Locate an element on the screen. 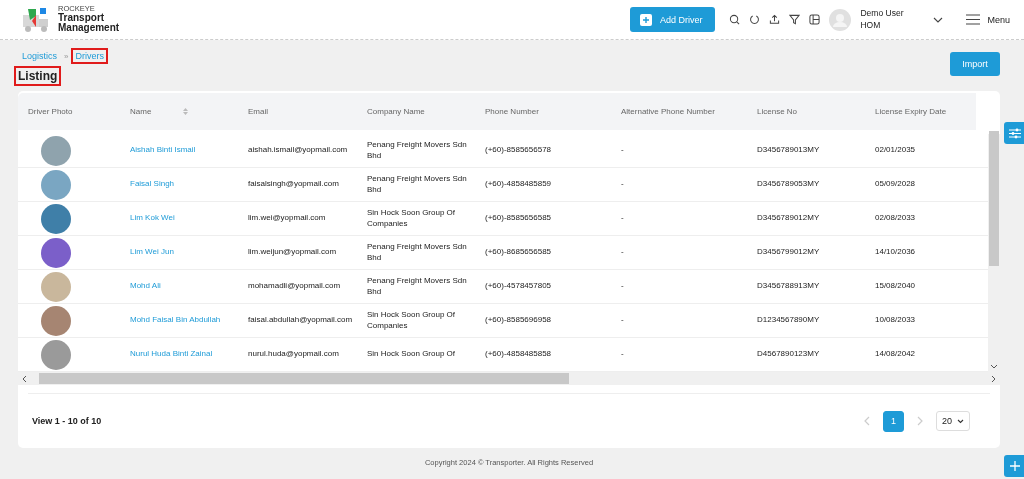  brand-title: Transport is located at coordinates (81, 18).